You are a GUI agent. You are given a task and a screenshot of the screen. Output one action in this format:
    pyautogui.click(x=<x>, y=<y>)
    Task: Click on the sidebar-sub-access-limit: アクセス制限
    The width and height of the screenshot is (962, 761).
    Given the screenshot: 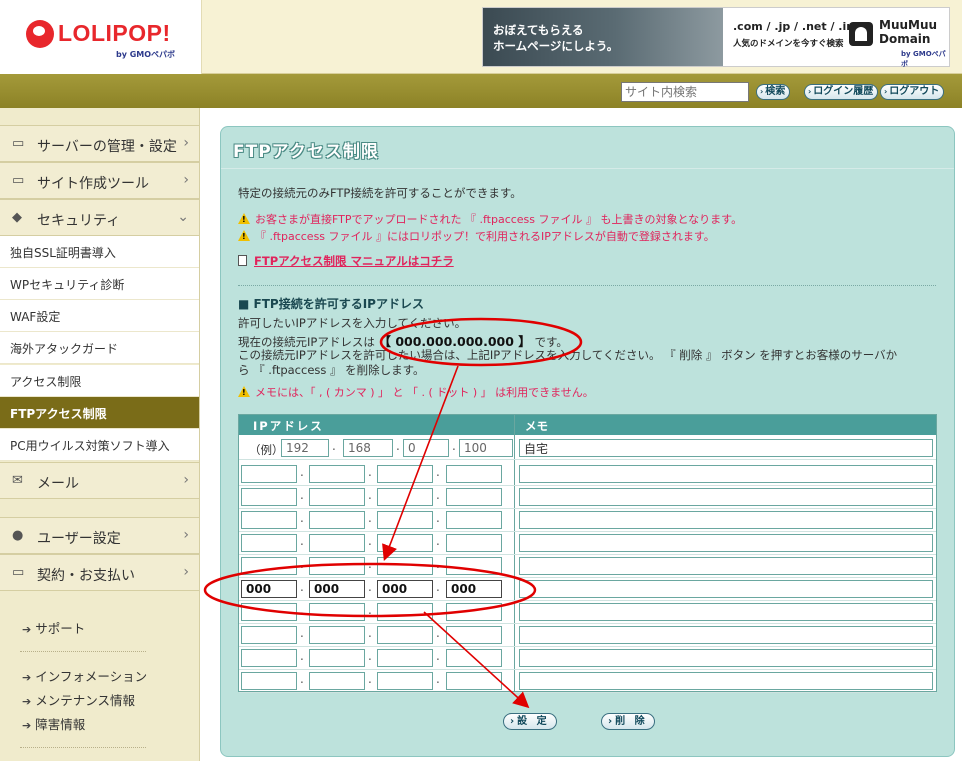 What is the action you would take?
    pyautogui.click(x=99, y=381)
    